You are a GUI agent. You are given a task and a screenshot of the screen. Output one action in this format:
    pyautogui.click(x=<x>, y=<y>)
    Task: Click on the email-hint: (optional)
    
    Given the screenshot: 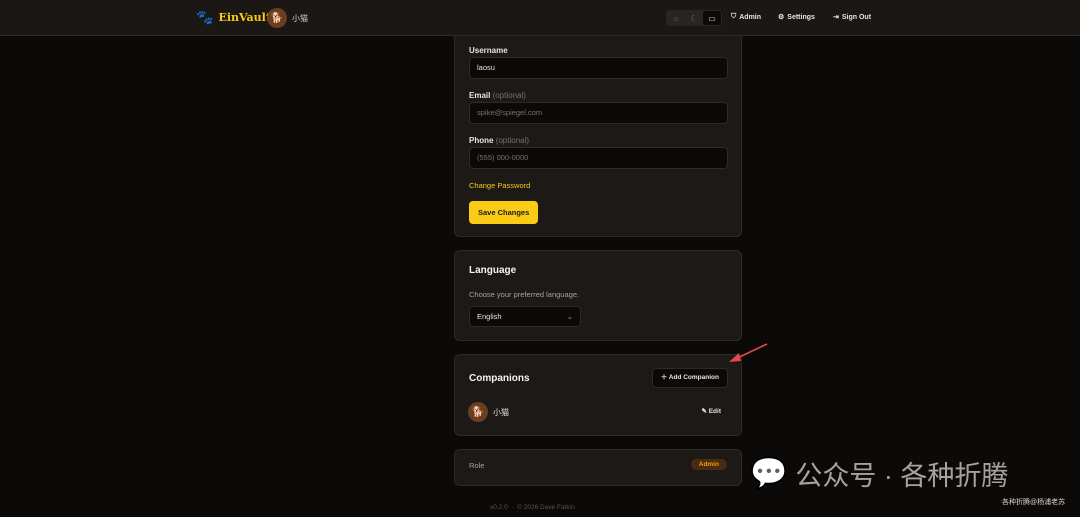 What is the action you would take?
    pyautogui.click(x=509, y=95)
    